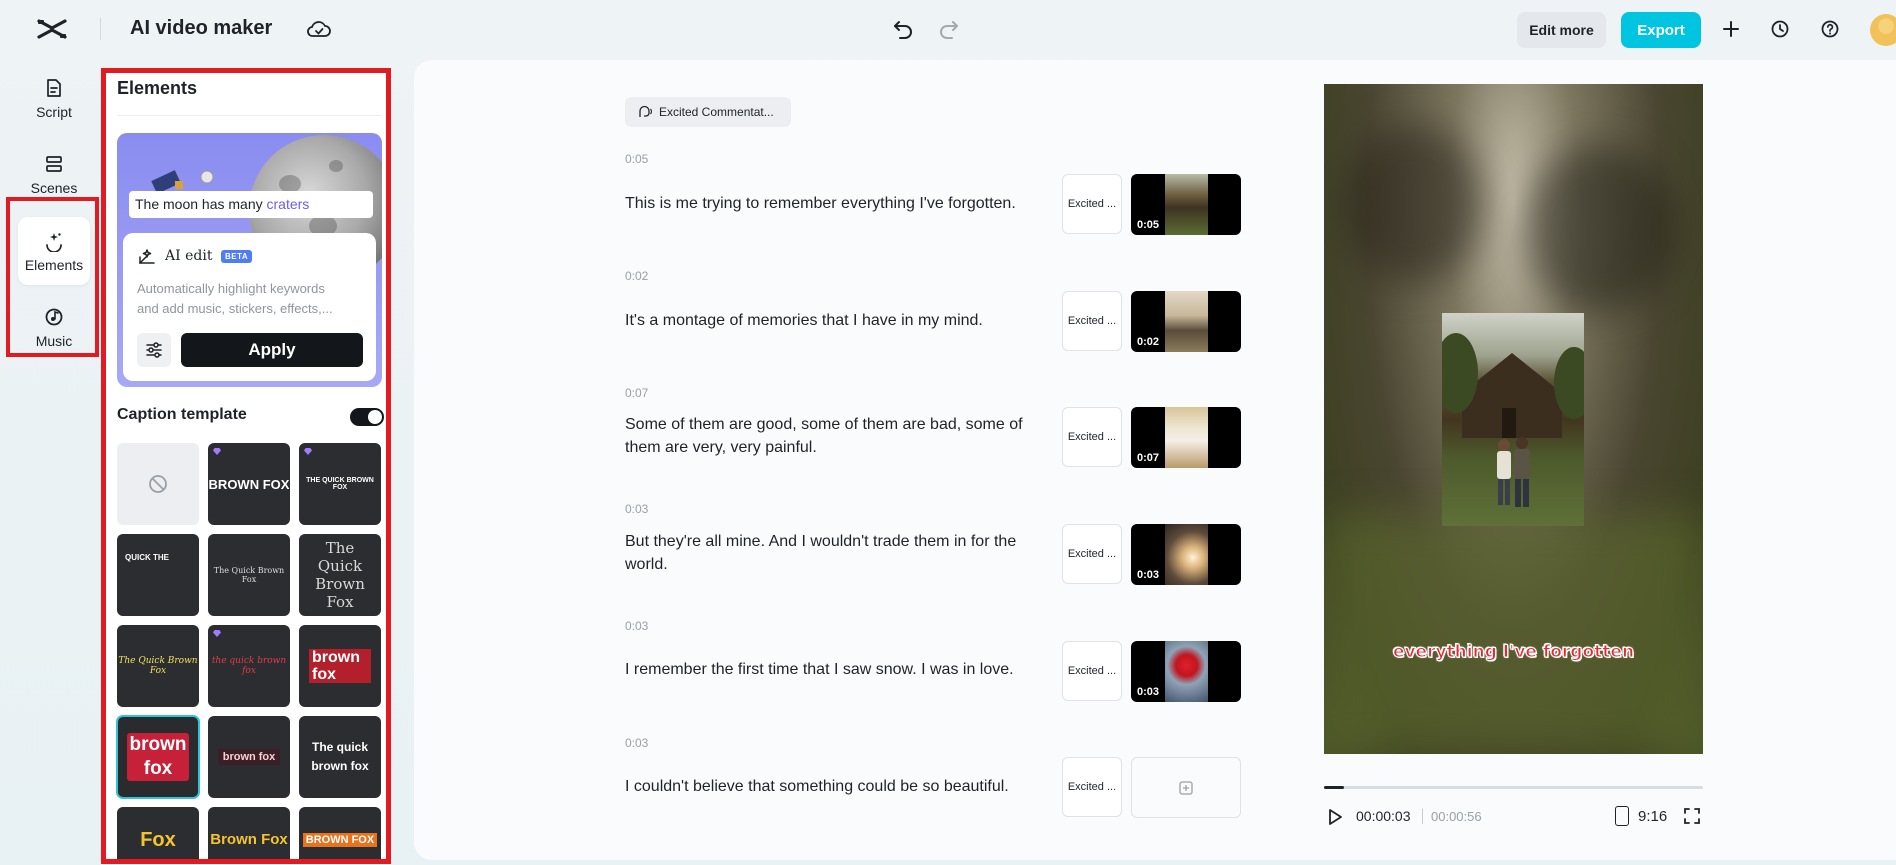 This screenshot has width=1896, height=865. I want to click on sidebar-item-label: Script, so click(54, 111).